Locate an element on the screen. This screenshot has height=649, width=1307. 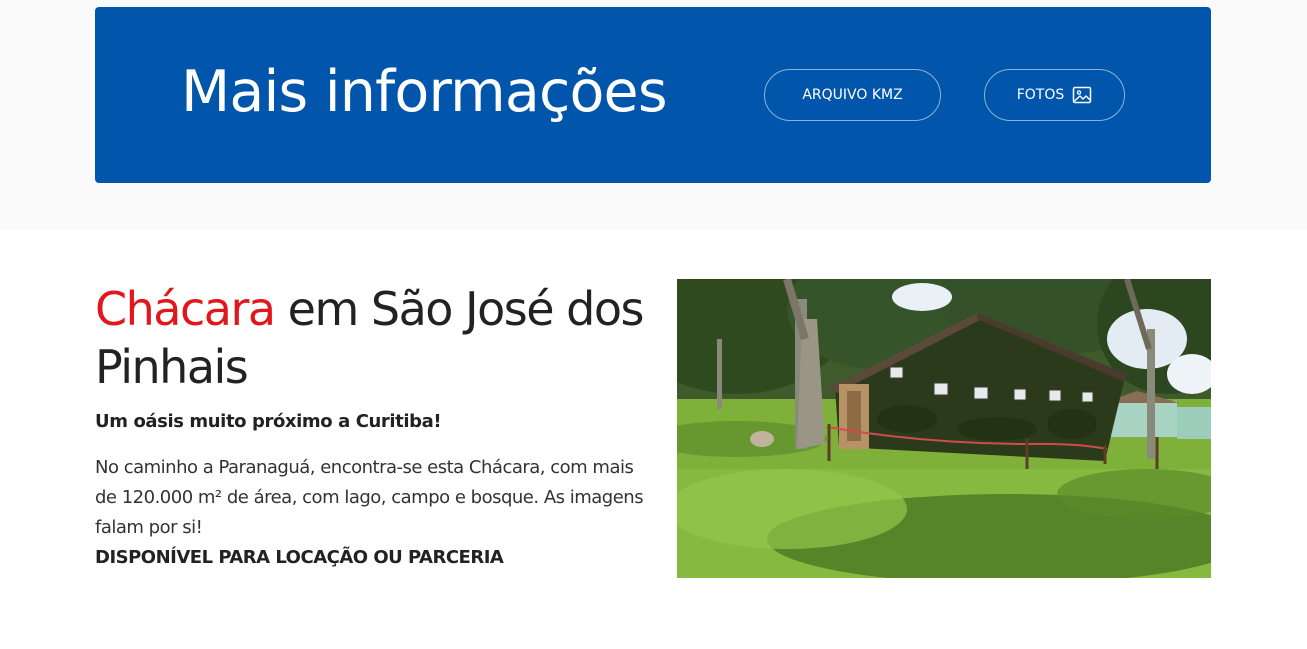
photos-button: FOTOS is located at coordinates (1054, 95).